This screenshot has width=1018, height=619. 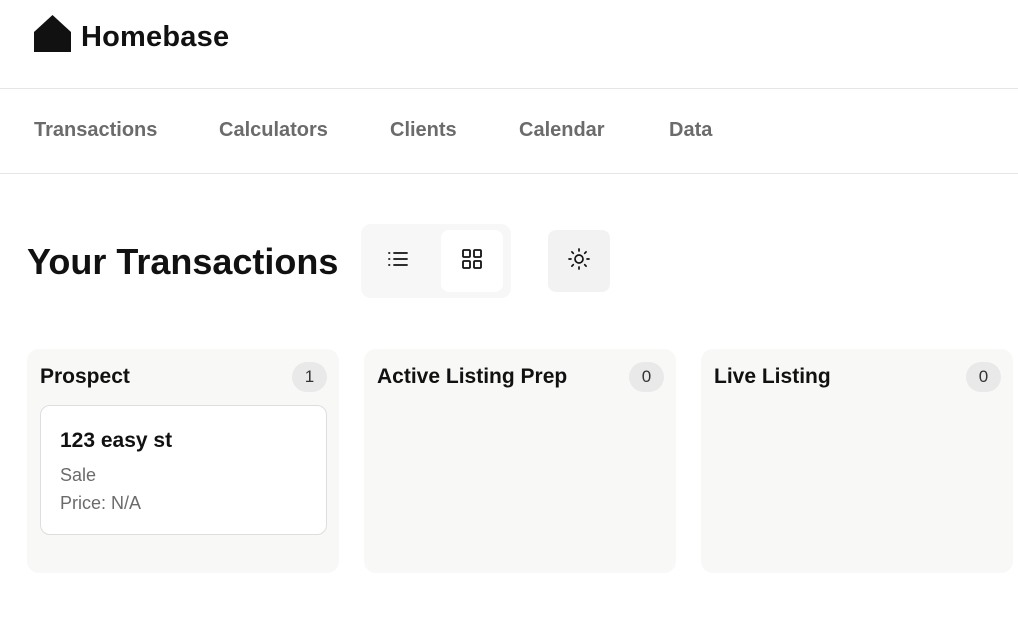 I want to click on grid-view-button, so click(x=472, y=261).